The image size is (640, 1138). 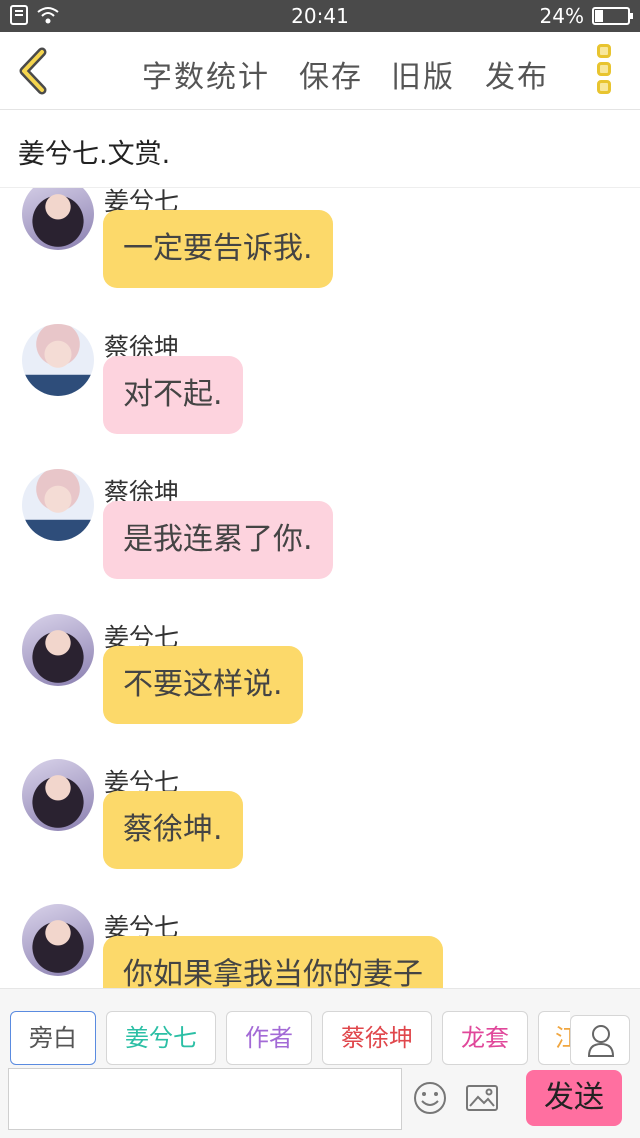 What do you see at coordinates (320, 16) in the screenshot?
I see `status-bar: 20:41 24%` at bounding box center [320, 16].